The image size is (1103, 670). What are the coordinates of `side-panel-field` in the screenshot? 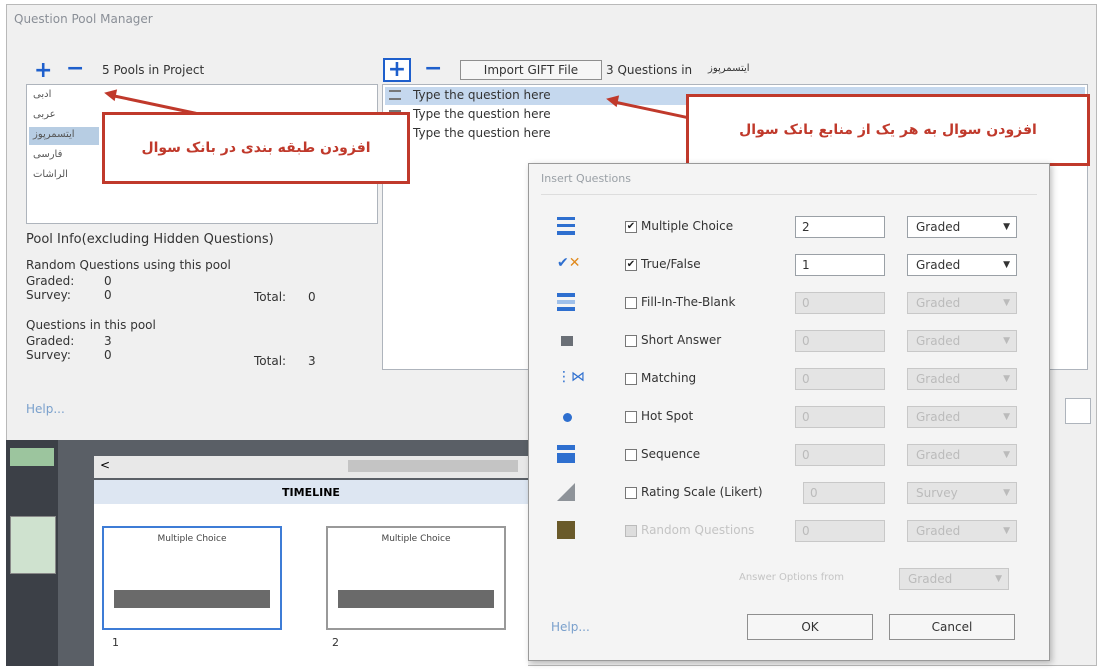 It's located at (1078, 411).